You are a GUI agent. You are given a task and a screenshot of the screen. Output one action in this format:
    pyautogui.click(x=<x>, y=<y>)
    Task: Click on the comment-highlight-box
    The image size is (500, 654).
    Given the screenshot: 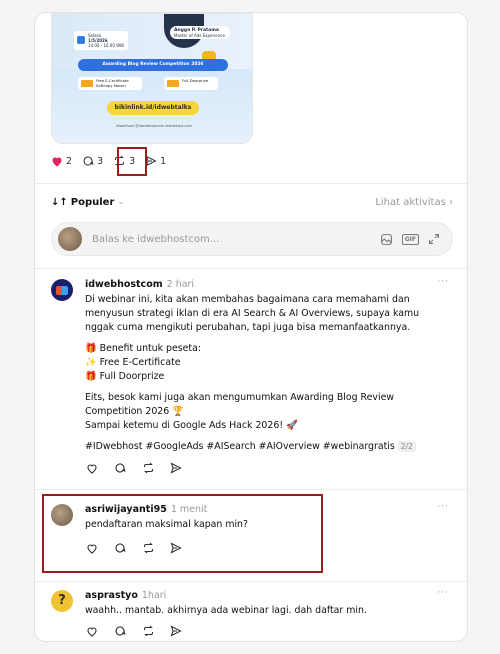 What is the action you would take?
    pyautogui.click(x=182, y=533)
    